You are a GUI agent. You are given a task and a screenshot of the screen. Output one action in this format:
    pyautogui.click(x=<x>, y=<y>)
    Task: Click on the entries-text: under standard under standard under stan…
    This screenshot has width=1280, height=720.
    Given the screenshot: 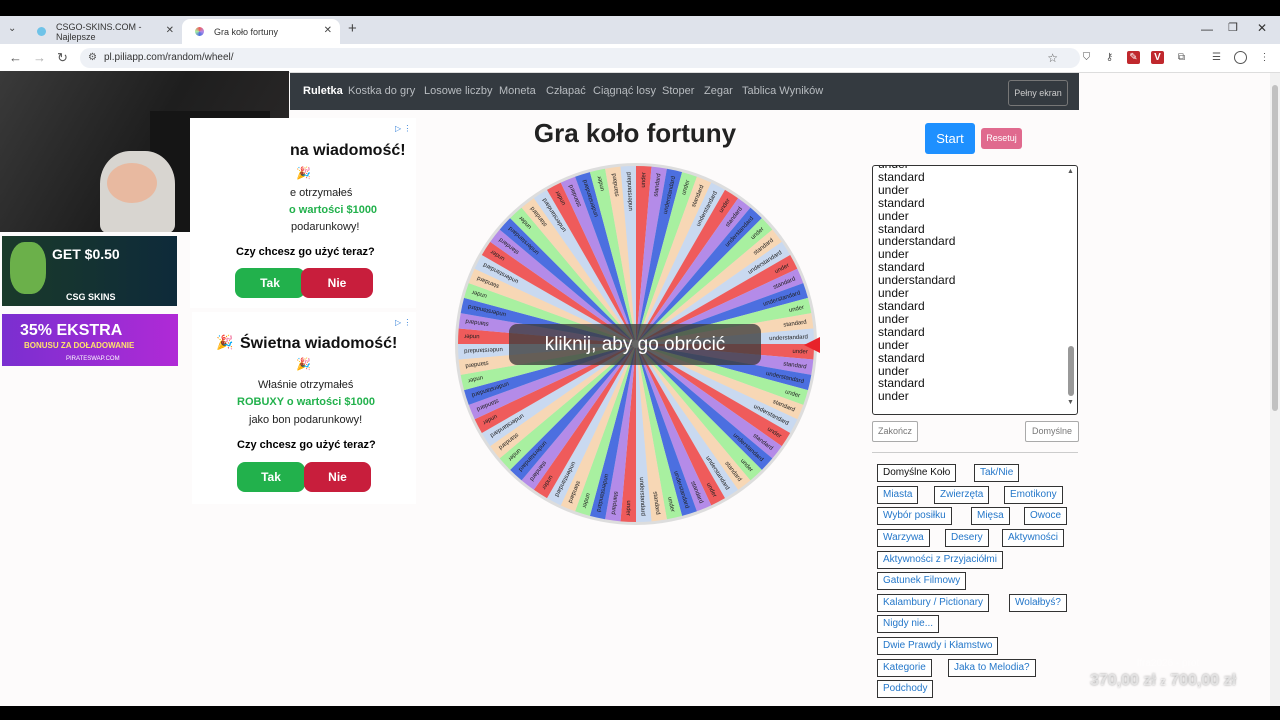 What is the action you would take?
    pyautogui.click(x=917, y=285)
    